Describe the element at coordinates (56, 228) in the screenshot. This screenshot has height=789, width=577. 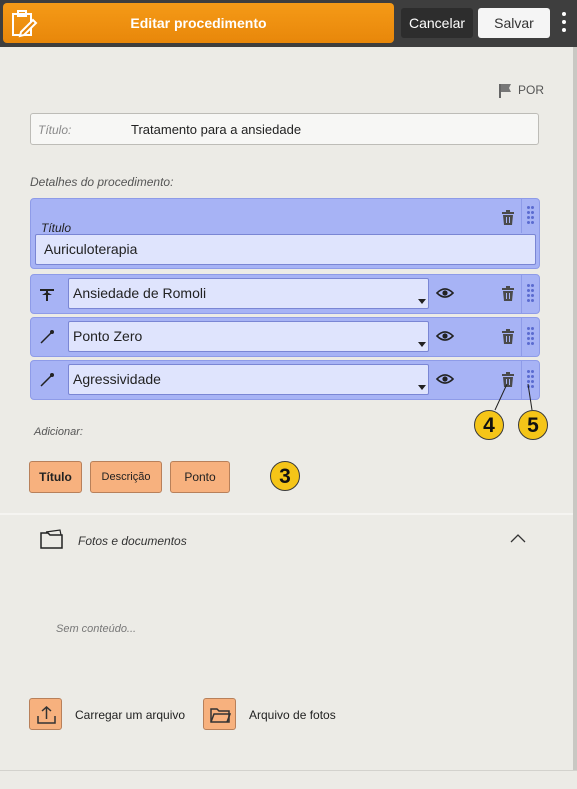
I see `block-title-label: Título` at that location.